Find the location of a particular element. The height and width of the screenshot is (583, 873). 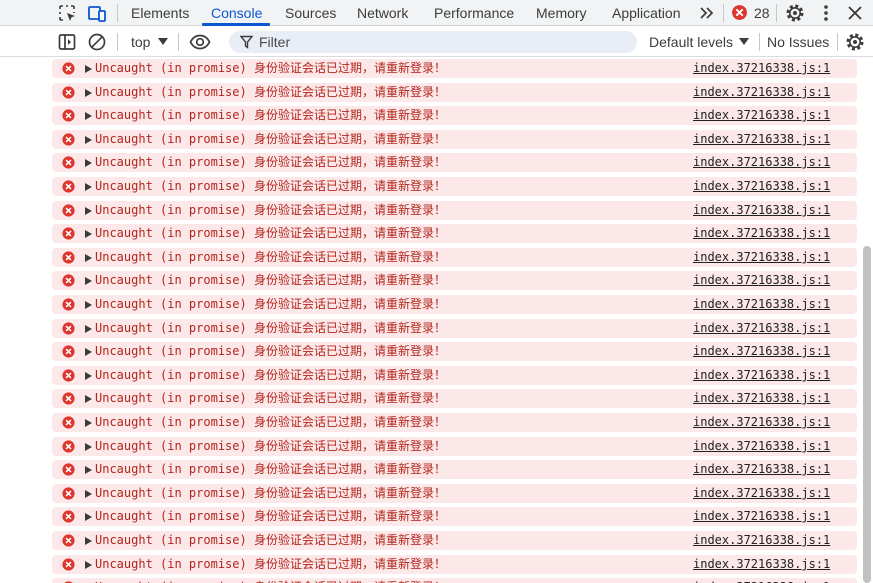

close-icon is located at coordinates (855, 13).